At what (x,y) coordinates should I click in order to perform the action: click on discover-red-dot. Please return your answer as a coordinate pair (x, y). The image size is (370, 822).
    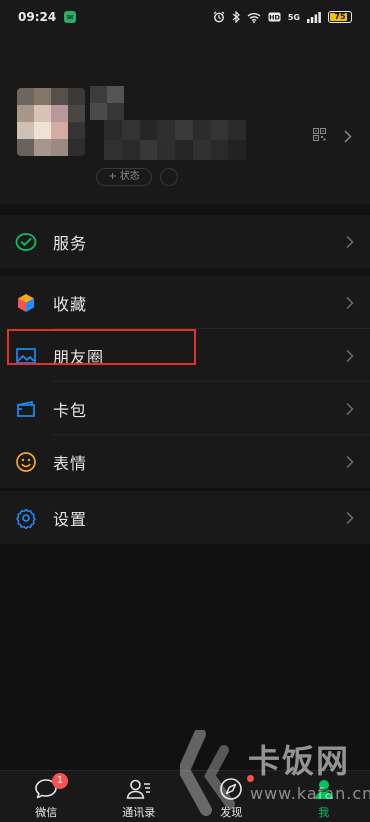
    Looking at the image, I should click on (250, 778).